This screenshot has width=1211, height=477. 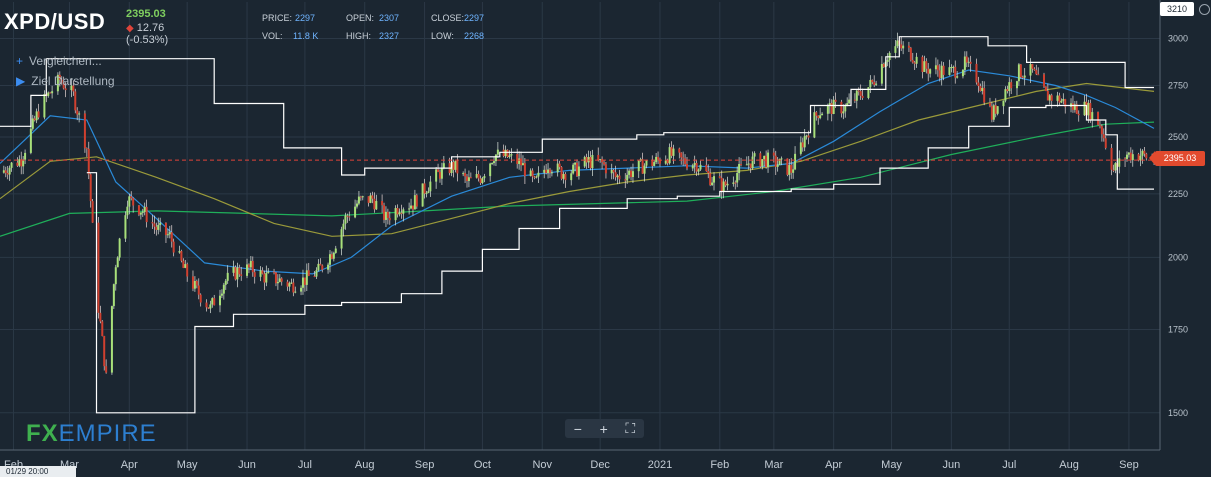 I want to click on x-tick-label: 2021, so click(x=660, y=465).